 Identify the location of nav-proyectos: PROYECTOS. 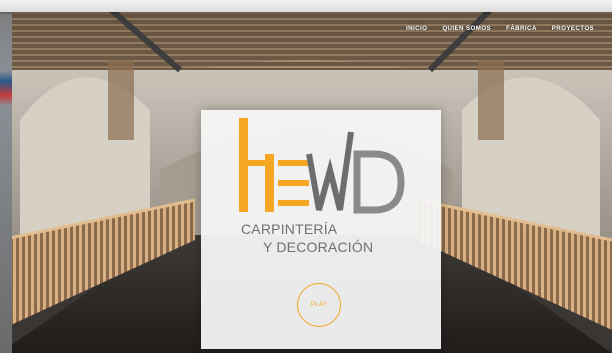
(573, 28).